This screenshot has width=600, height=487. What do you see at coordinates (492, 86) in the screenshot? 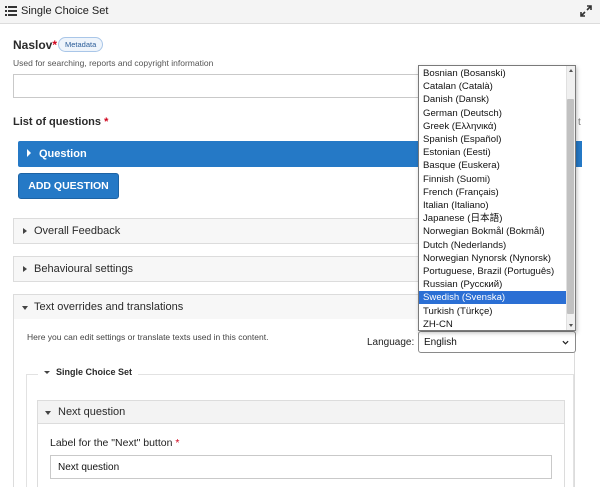
I see `language-option: Catalan (Català)` at bounding box center [492, 86].